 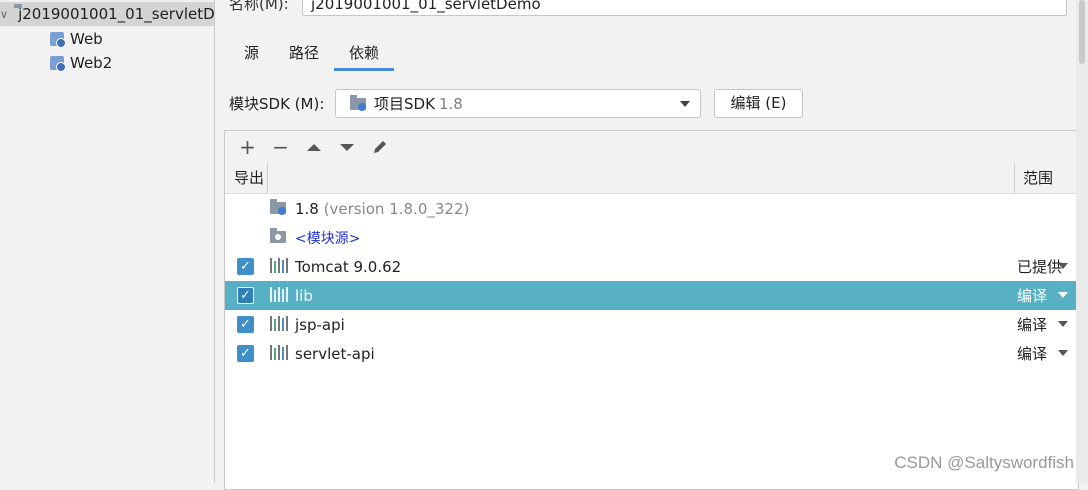 What do you see at coordinates (246, 178) in the screenshot?
I see `column-header-export: 导出` at bounding box center [246, 178].